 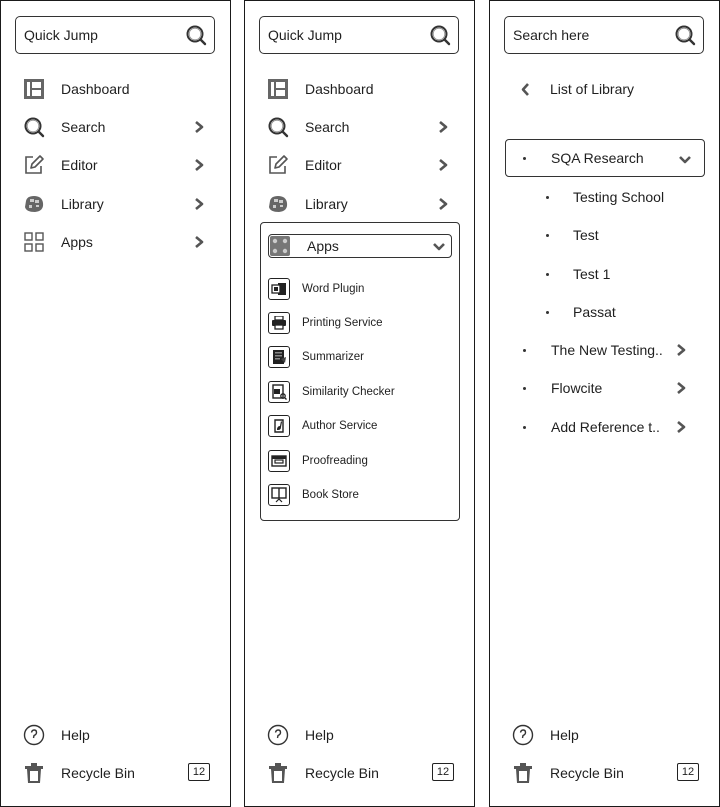 What do you see at coordinates (333, 357) in the screenshot?
I see `app-label: Summarizer` at bounding box center [333, 357].